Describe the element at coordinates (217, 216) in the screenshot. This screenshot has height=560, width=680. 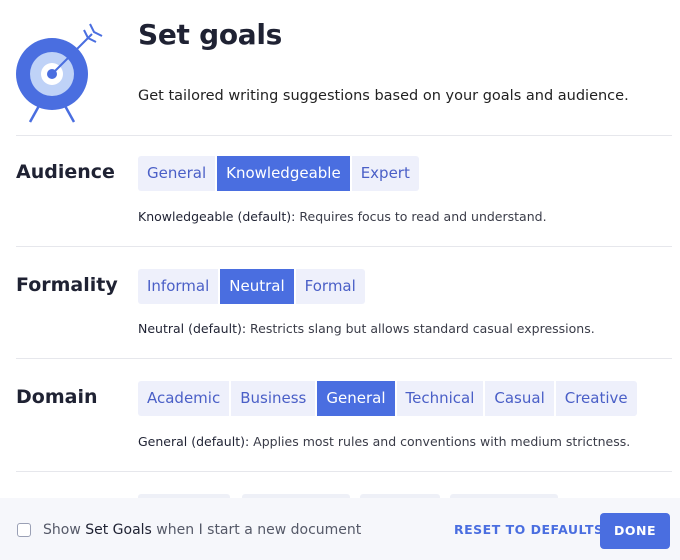
I see `audience-desc-key: Knowledgeable (default):` at that location.